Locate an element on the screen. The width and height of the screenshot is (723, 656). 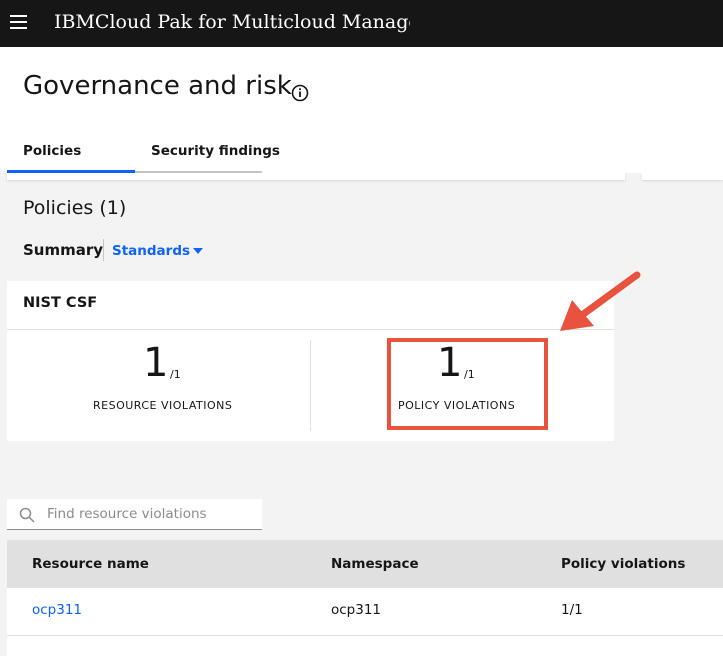
tab-policies: Policies is located at coordinates (52, 151).